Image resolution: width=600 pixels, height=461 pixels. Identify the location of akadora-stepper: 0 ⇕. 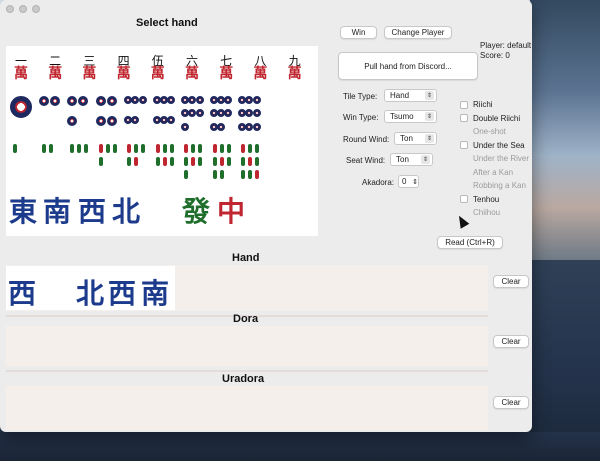
(408, 181).